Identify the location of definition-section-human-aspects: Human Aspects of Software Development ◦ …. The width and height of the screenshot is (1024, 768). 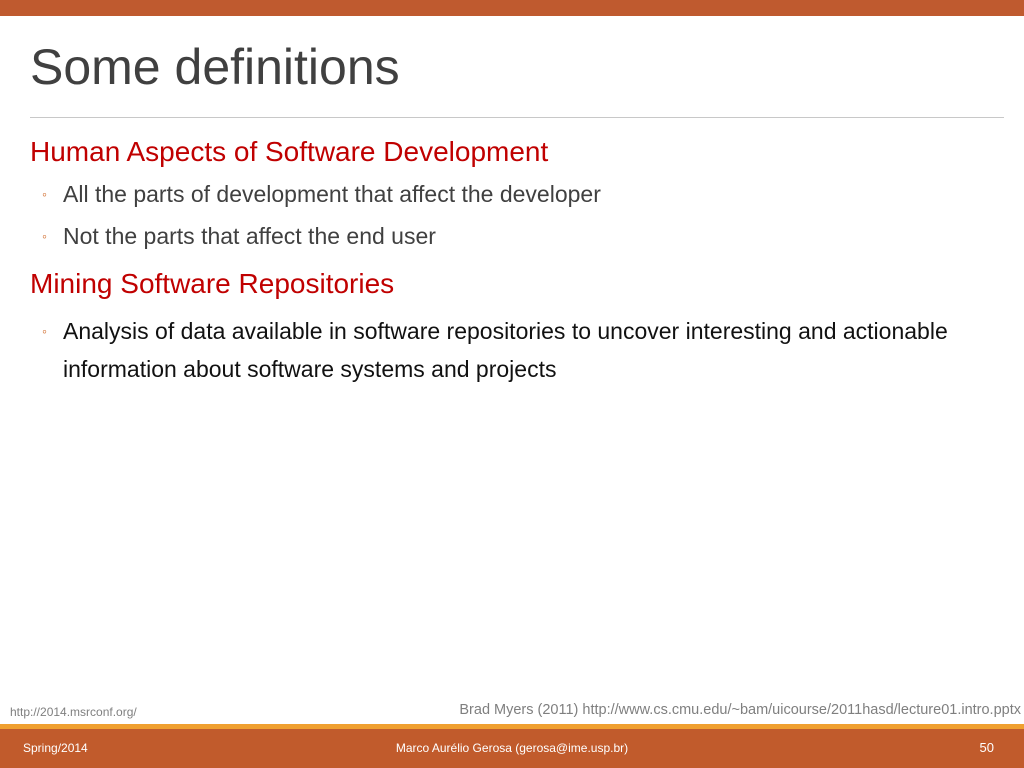
(510, 194).